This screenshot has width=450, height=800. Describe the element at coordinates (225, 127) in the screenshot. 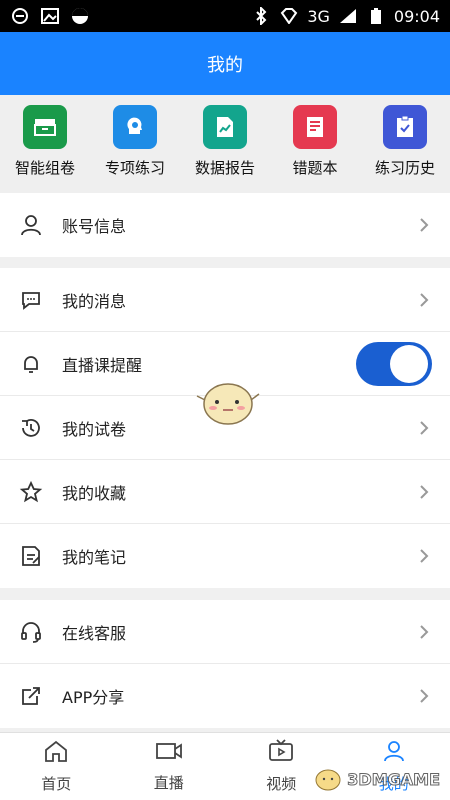

I see `report-icon` at that location.